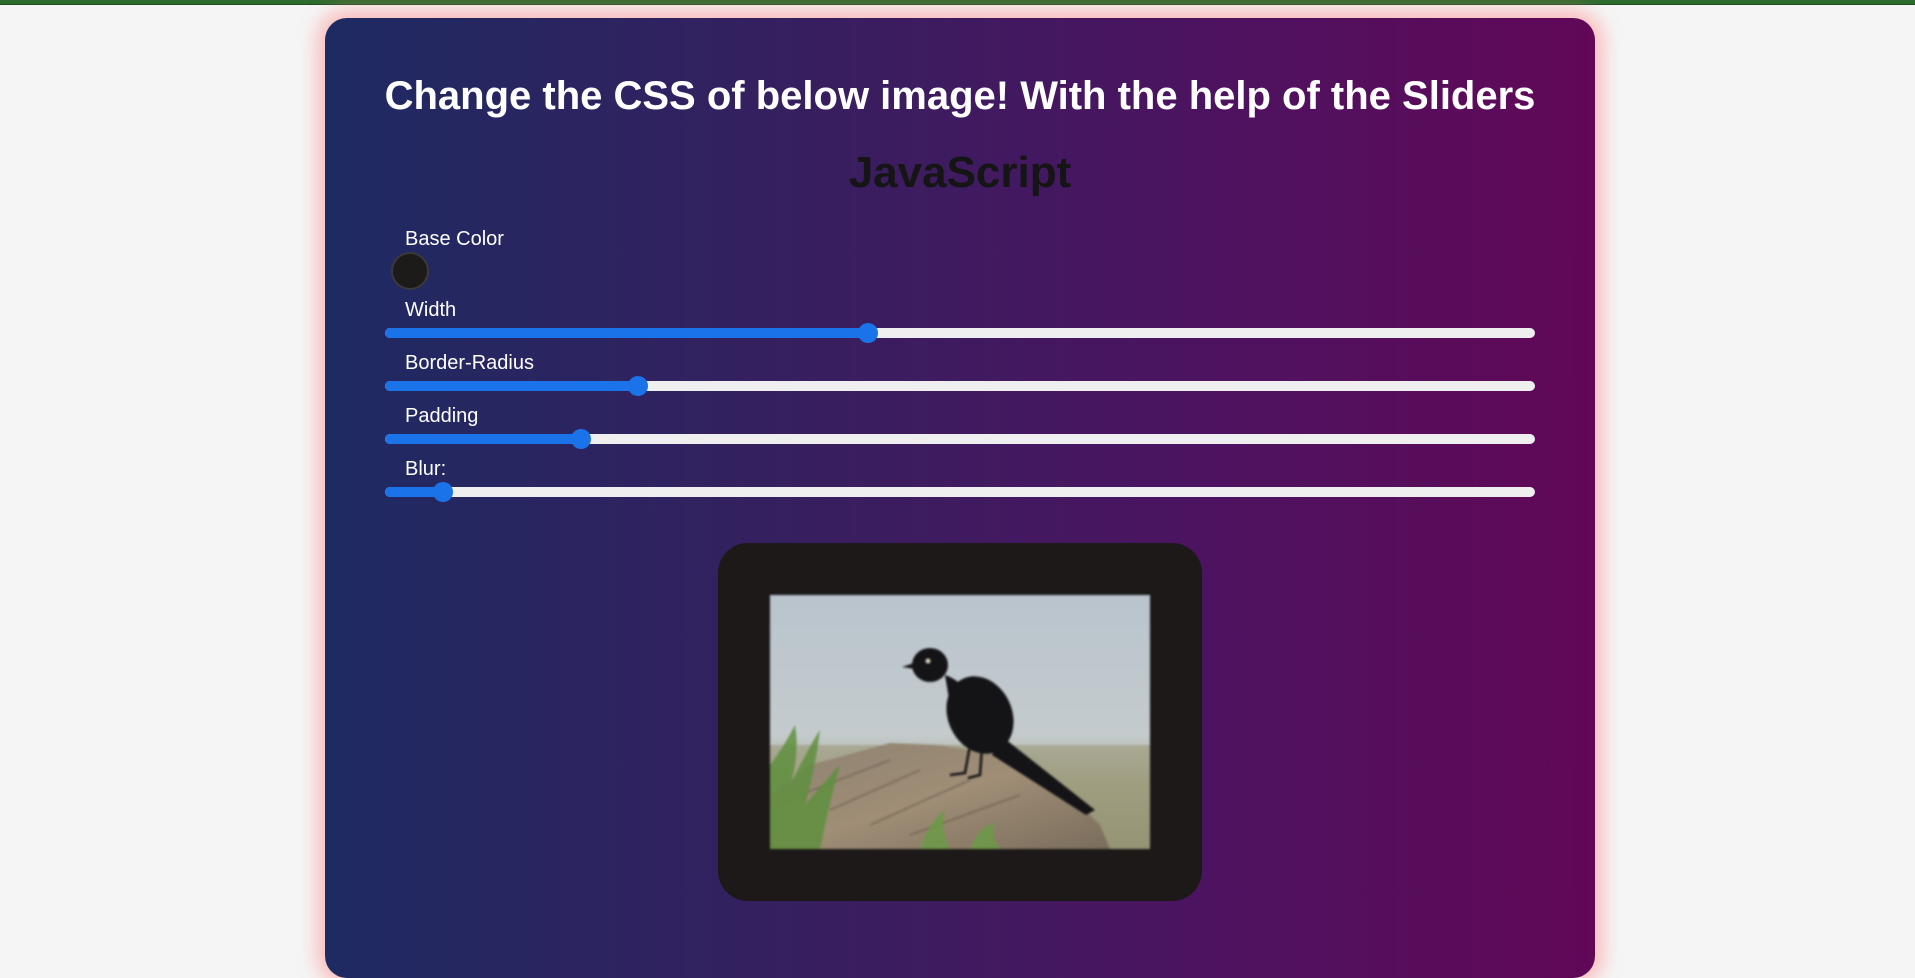  I want to click on bird-image, so click(960, 722).